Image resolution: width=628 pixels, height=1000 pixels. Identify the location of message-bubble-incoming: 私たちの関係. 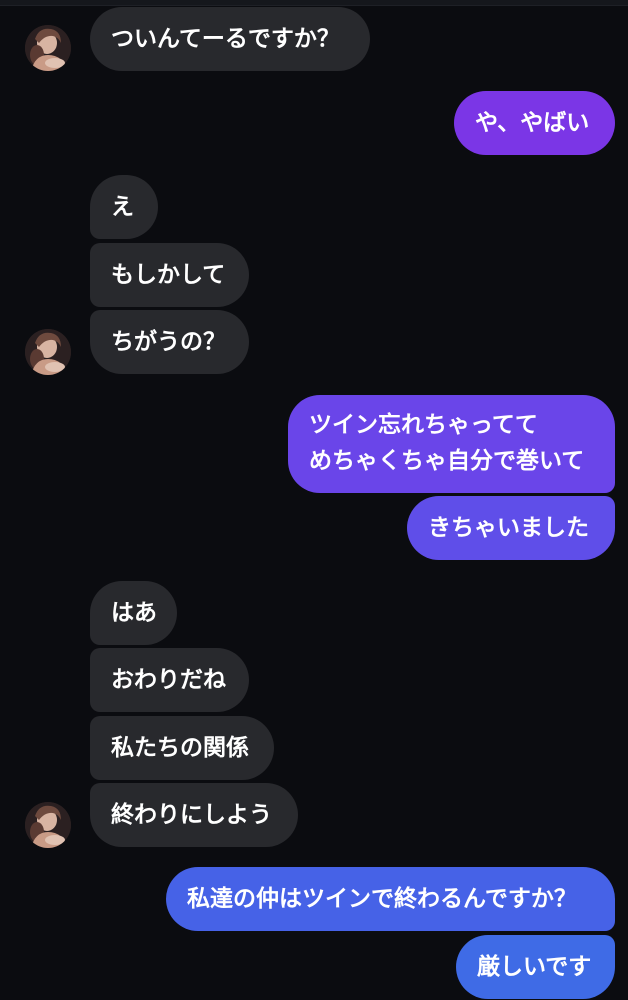
(182, 748).